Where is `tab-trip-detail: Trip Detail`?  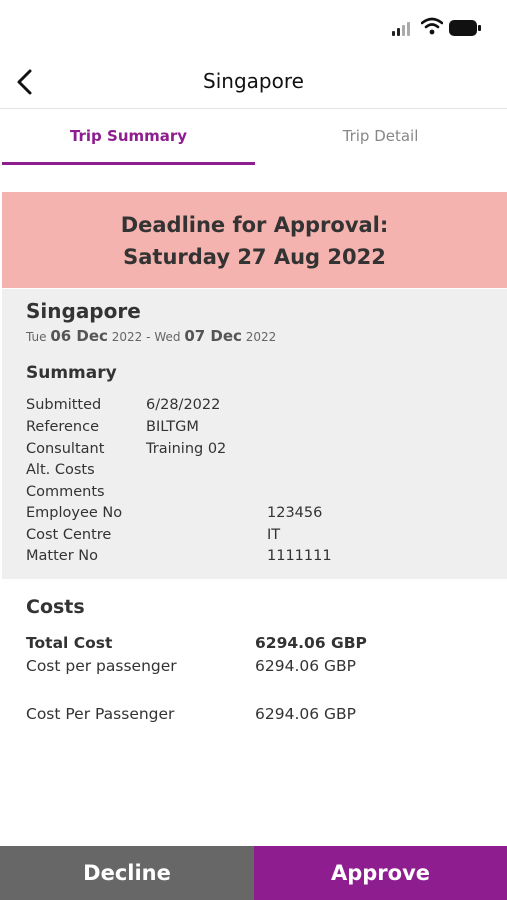 tab-trip-detail: Trip Detail is located at coordinates (380, 136).